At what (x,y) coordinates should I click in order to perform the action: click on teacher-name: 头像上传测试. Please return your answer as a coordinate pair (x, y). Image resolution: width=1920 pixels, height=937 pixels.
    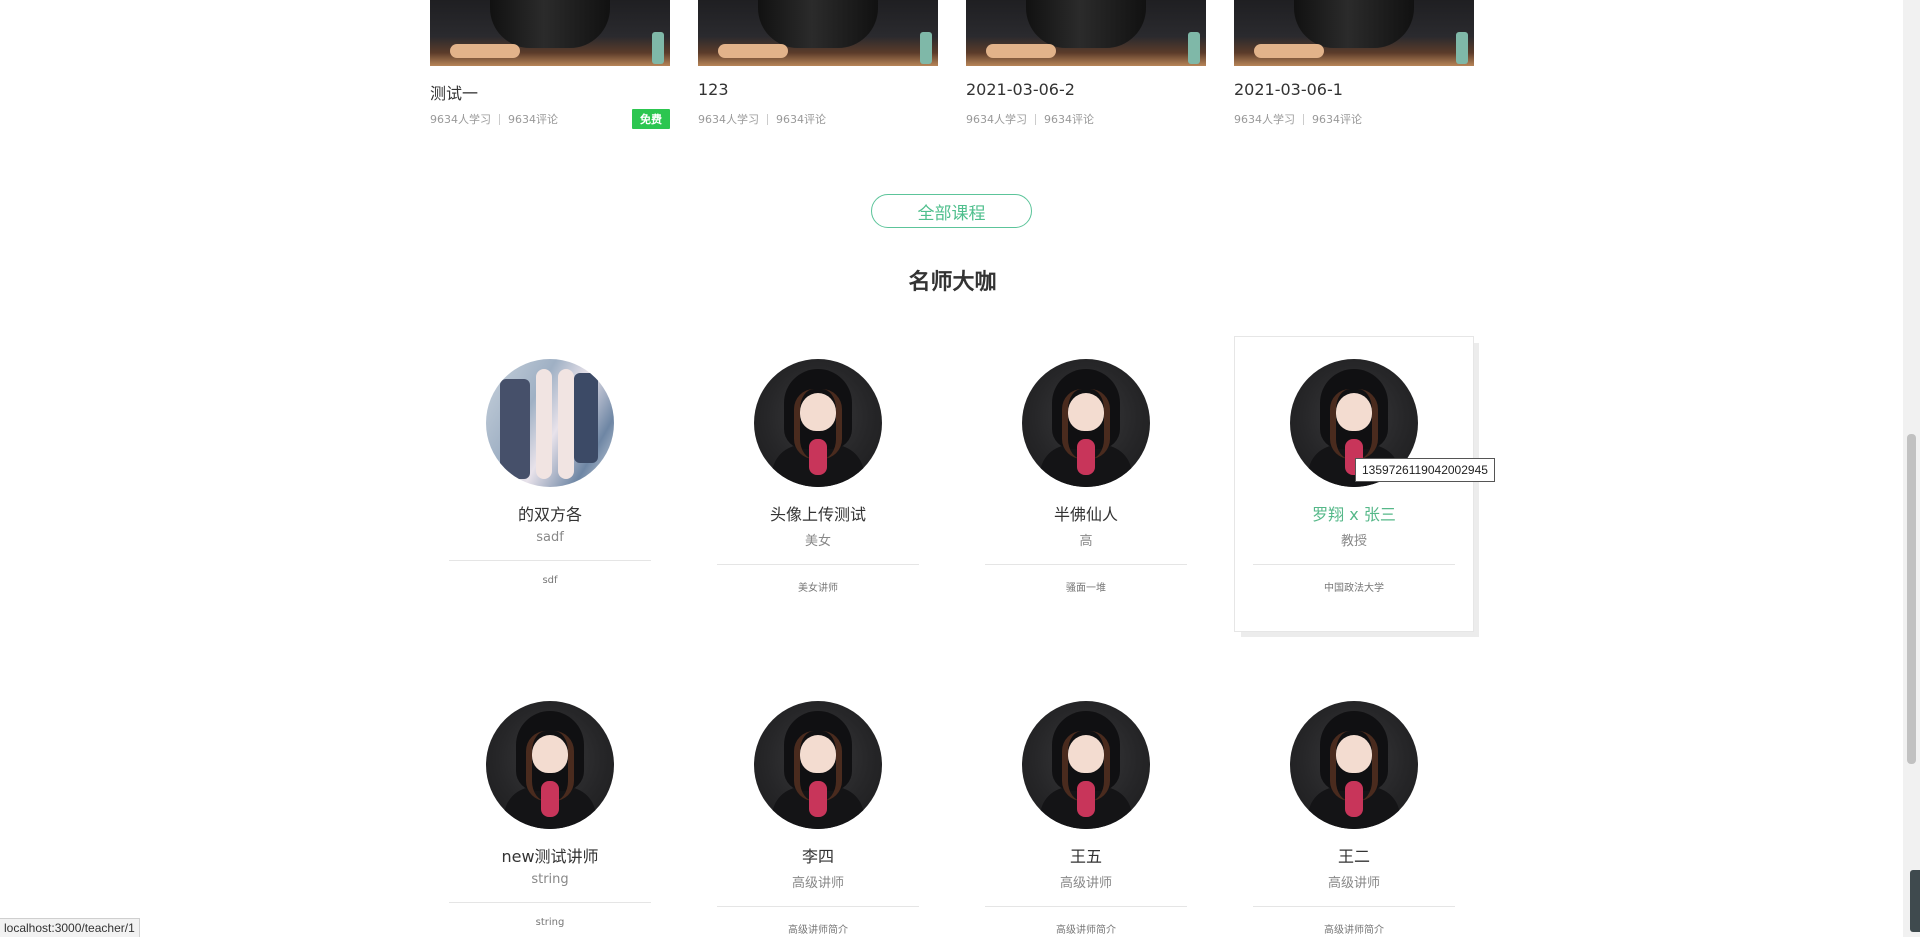
    Looking at the image, I should click on (818, 513).